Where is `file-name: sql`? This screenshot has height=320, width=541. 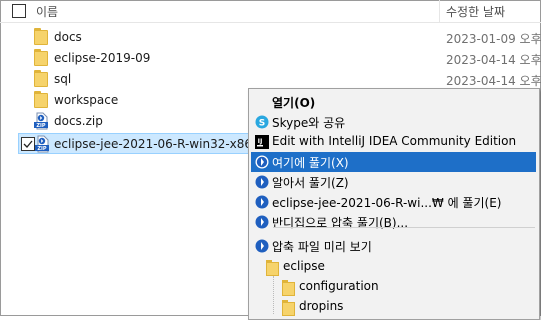 file-name: sql is located at coordinates (63, 79).